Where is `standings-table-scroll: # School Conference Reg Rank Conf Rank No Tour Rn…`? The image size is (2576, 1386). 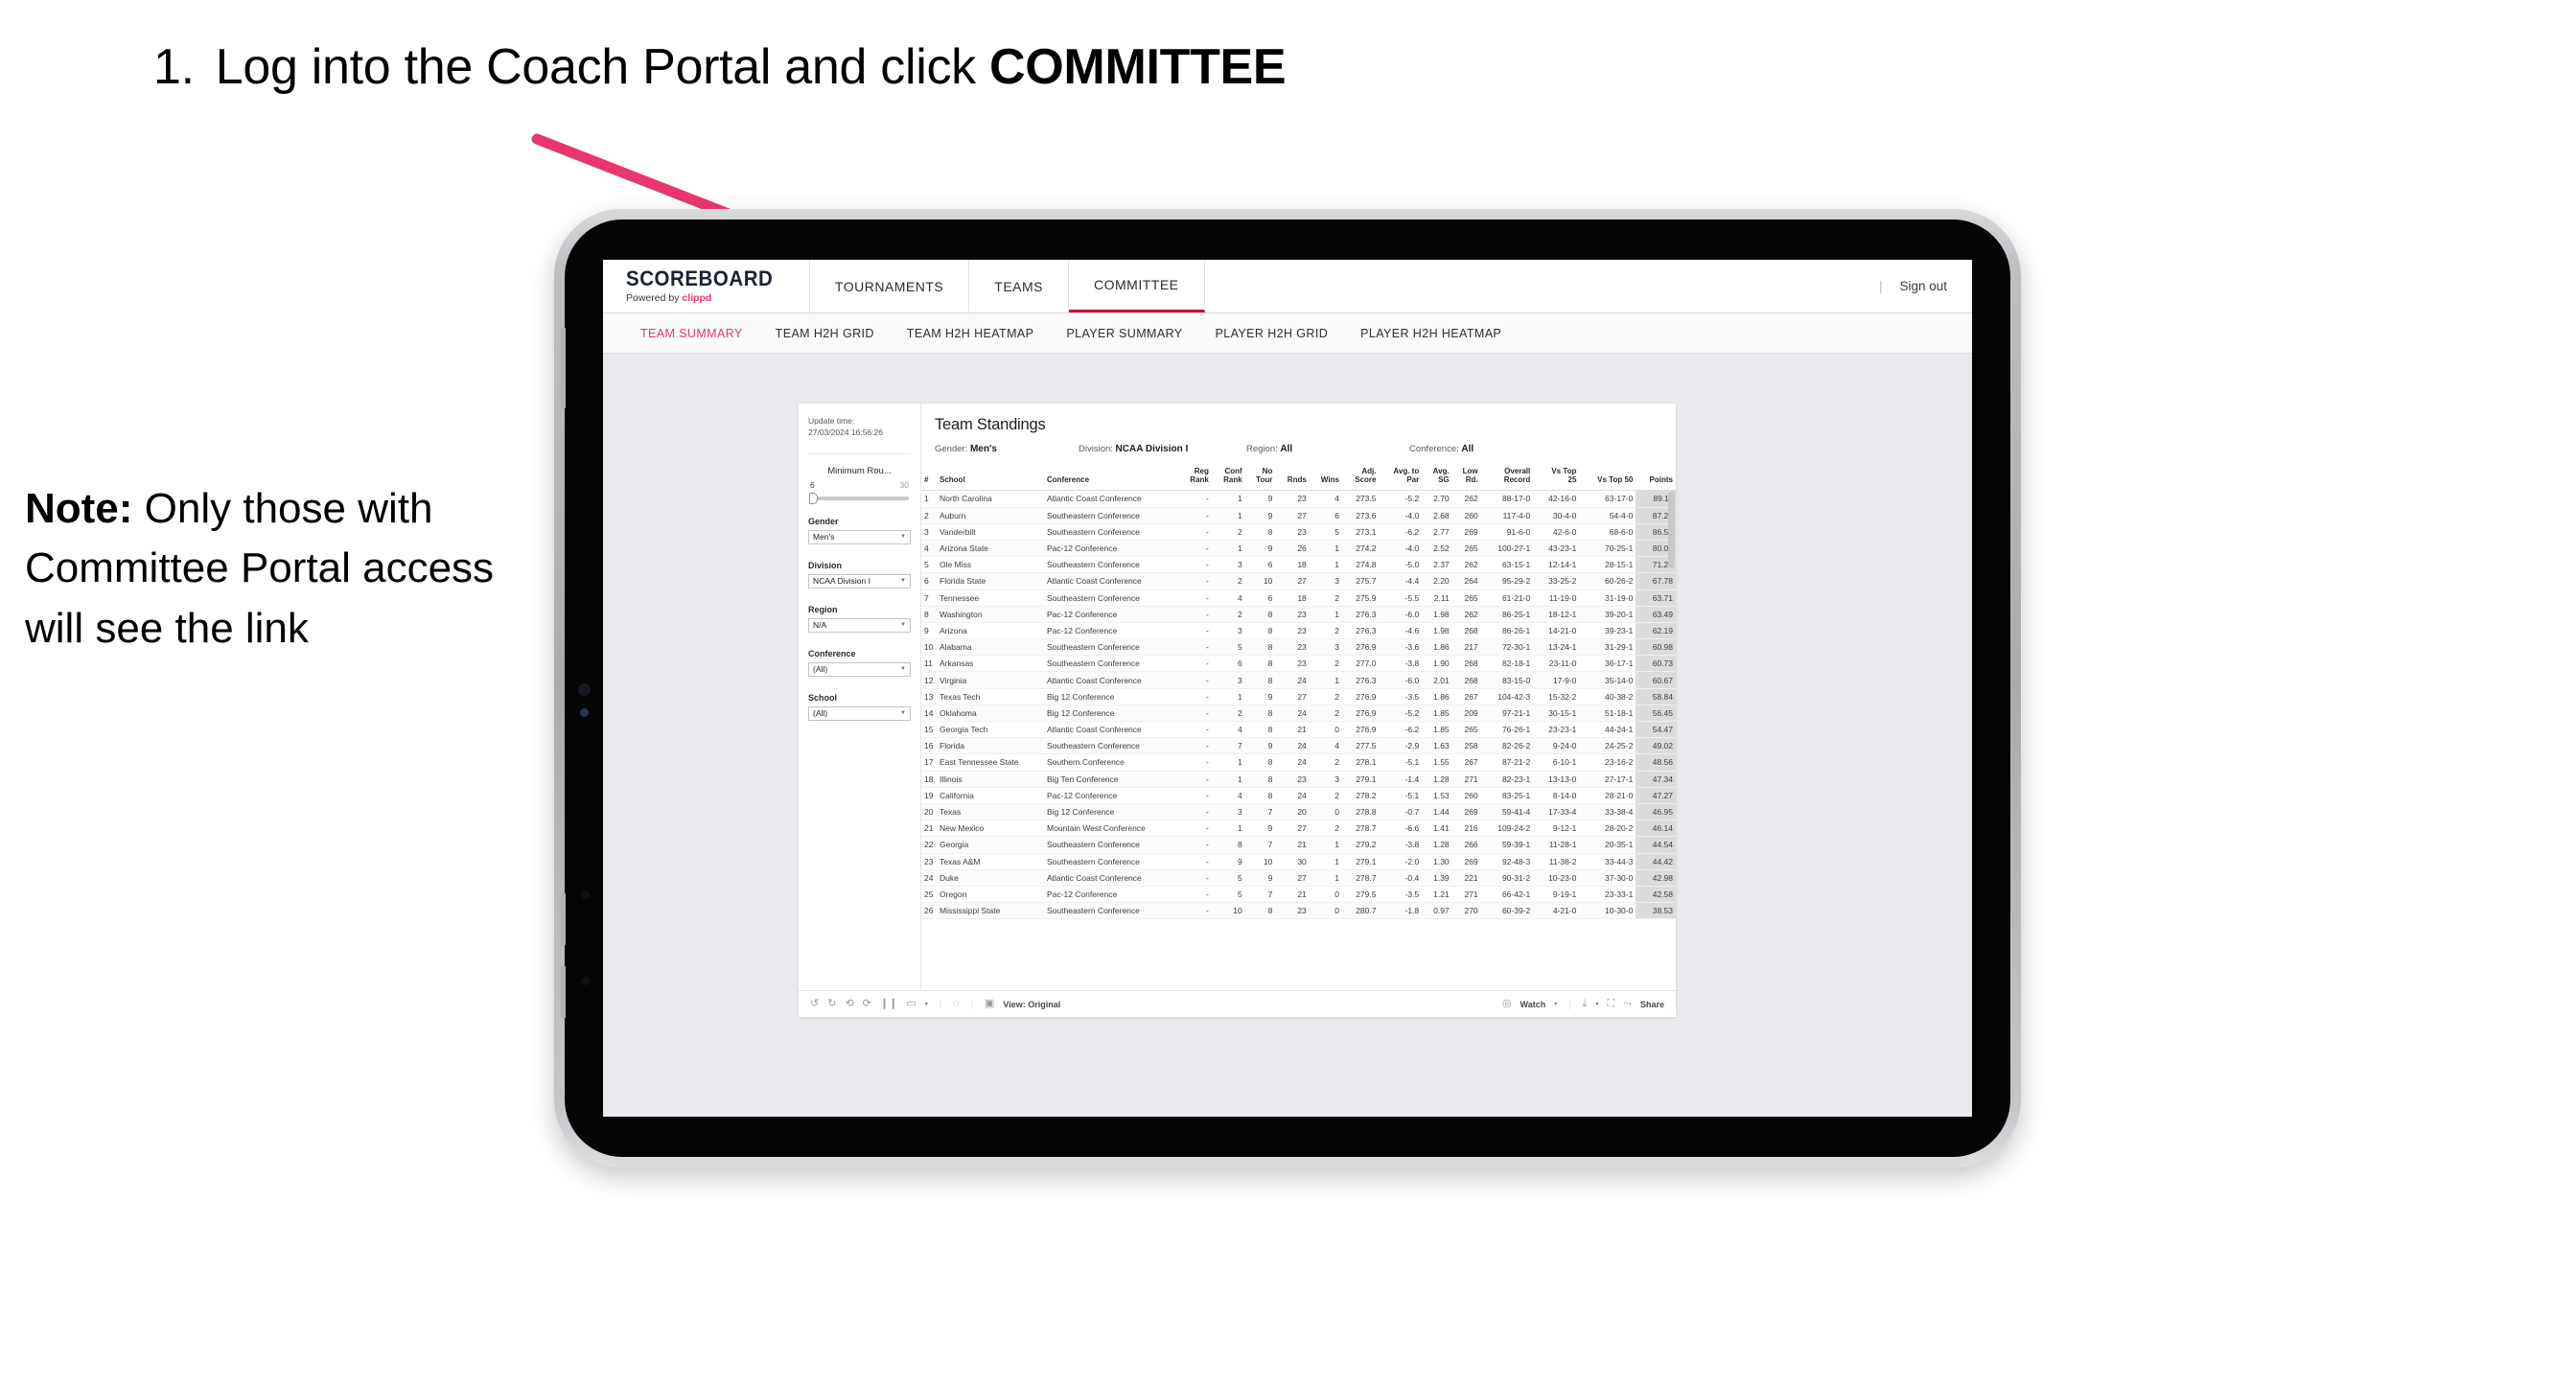
standings-table-scroll: # School Conference Reg Rank Conf Rank No Tour Rn… is located at coordinates (1298, 727).